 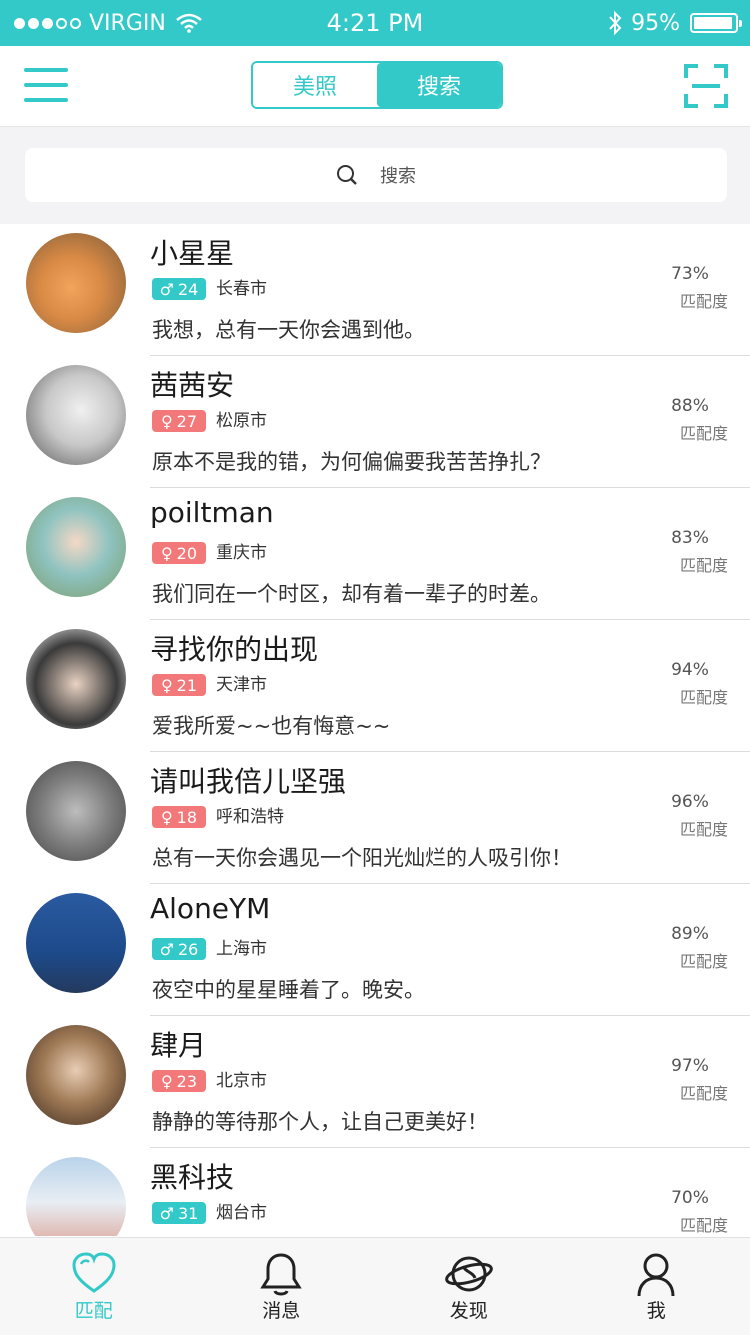 I want to click on match-percent: 89%, so click(x=690, y=934).